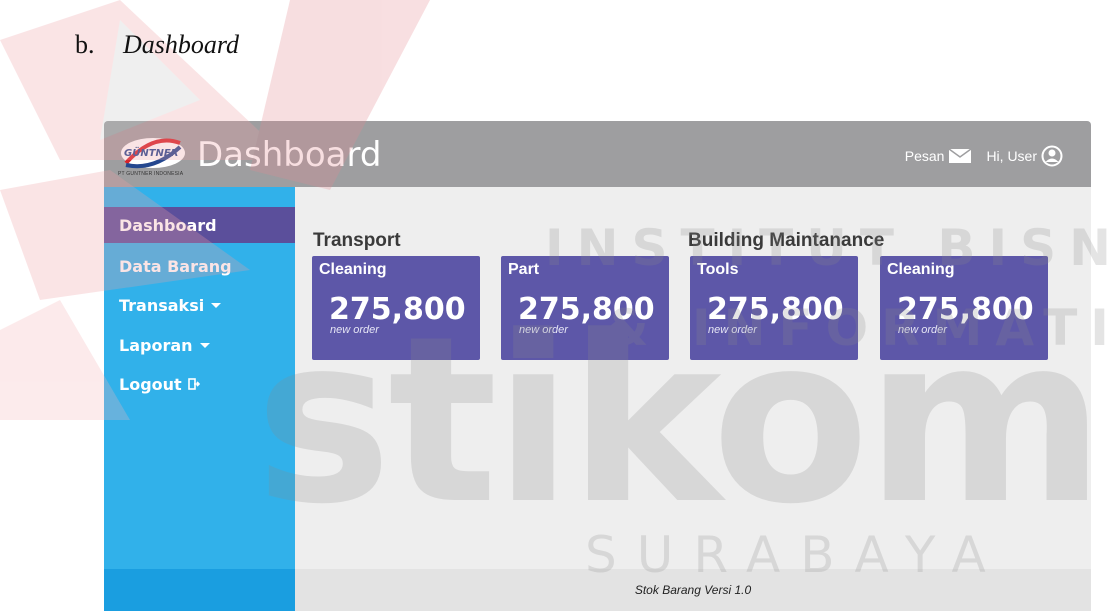 The image size is (1107, 611). I want to click on card-label: Part, so click(524, 269).